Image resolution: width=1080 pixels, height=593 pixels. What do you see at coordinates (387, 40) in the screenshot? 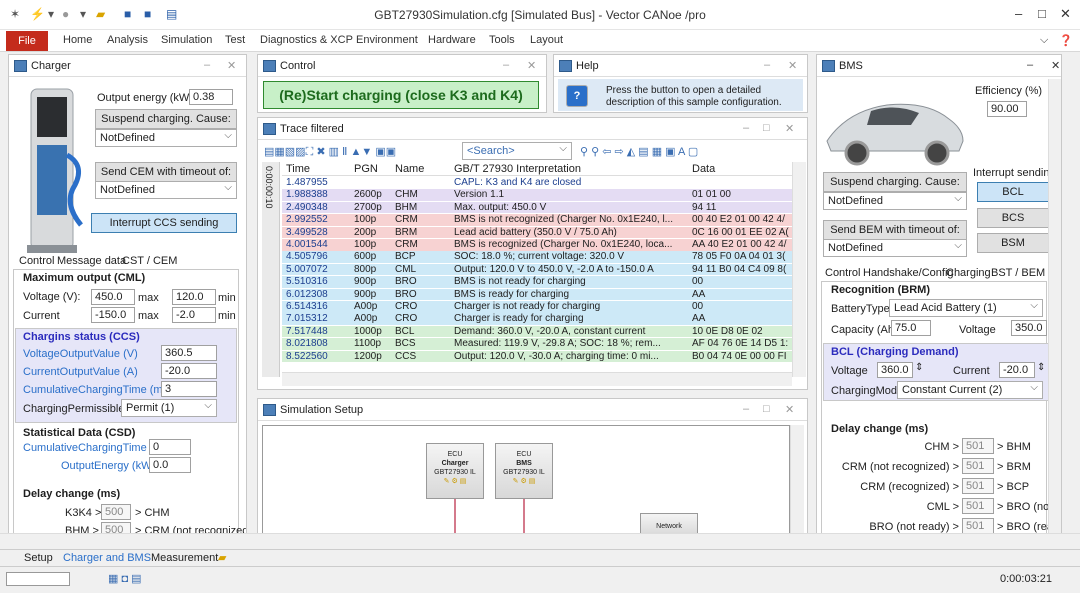
I see `menu-environment: Environment` at bounding box center [387, 40].